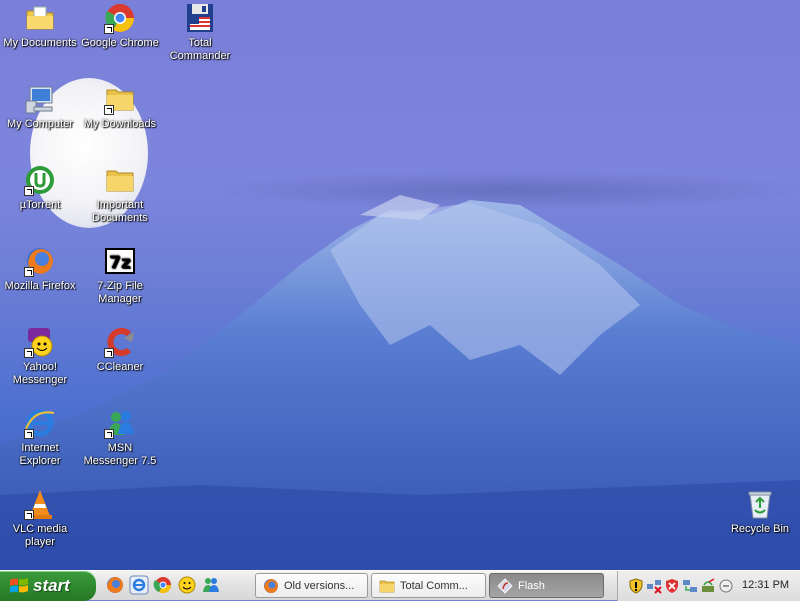 The image size is (800, 601). I want to click on computer-icon, so click(40, 99).